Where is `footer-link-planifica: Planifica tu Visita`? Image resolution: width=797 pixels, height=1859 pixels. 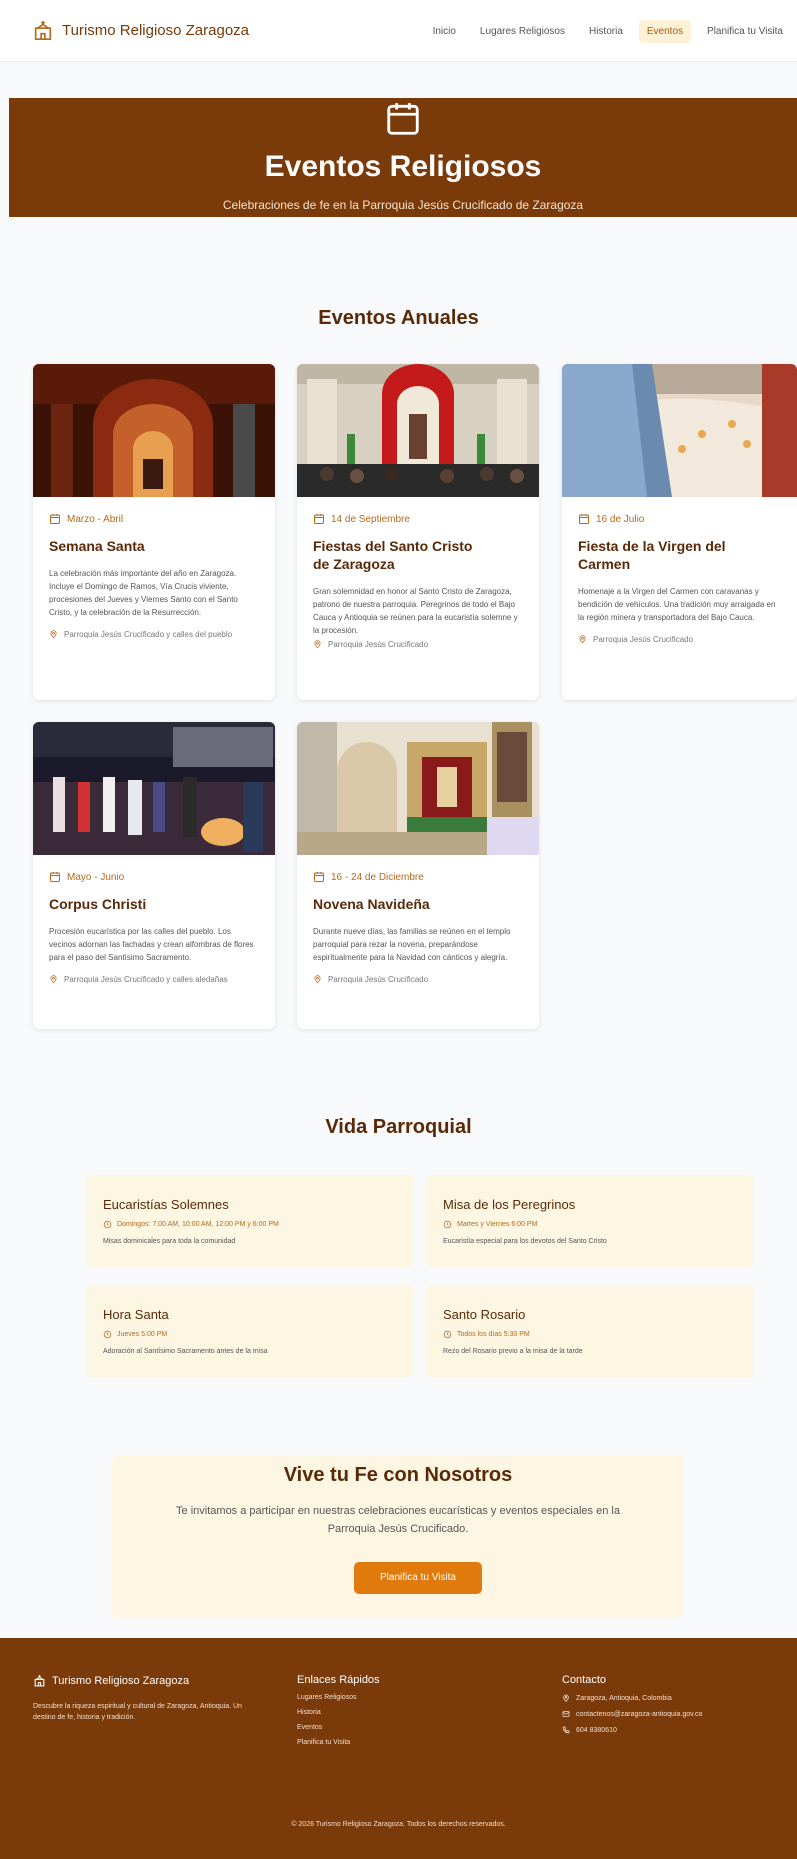
footer-link-planifica: Planifica tu Visita is located at coordinates (338, 1742).